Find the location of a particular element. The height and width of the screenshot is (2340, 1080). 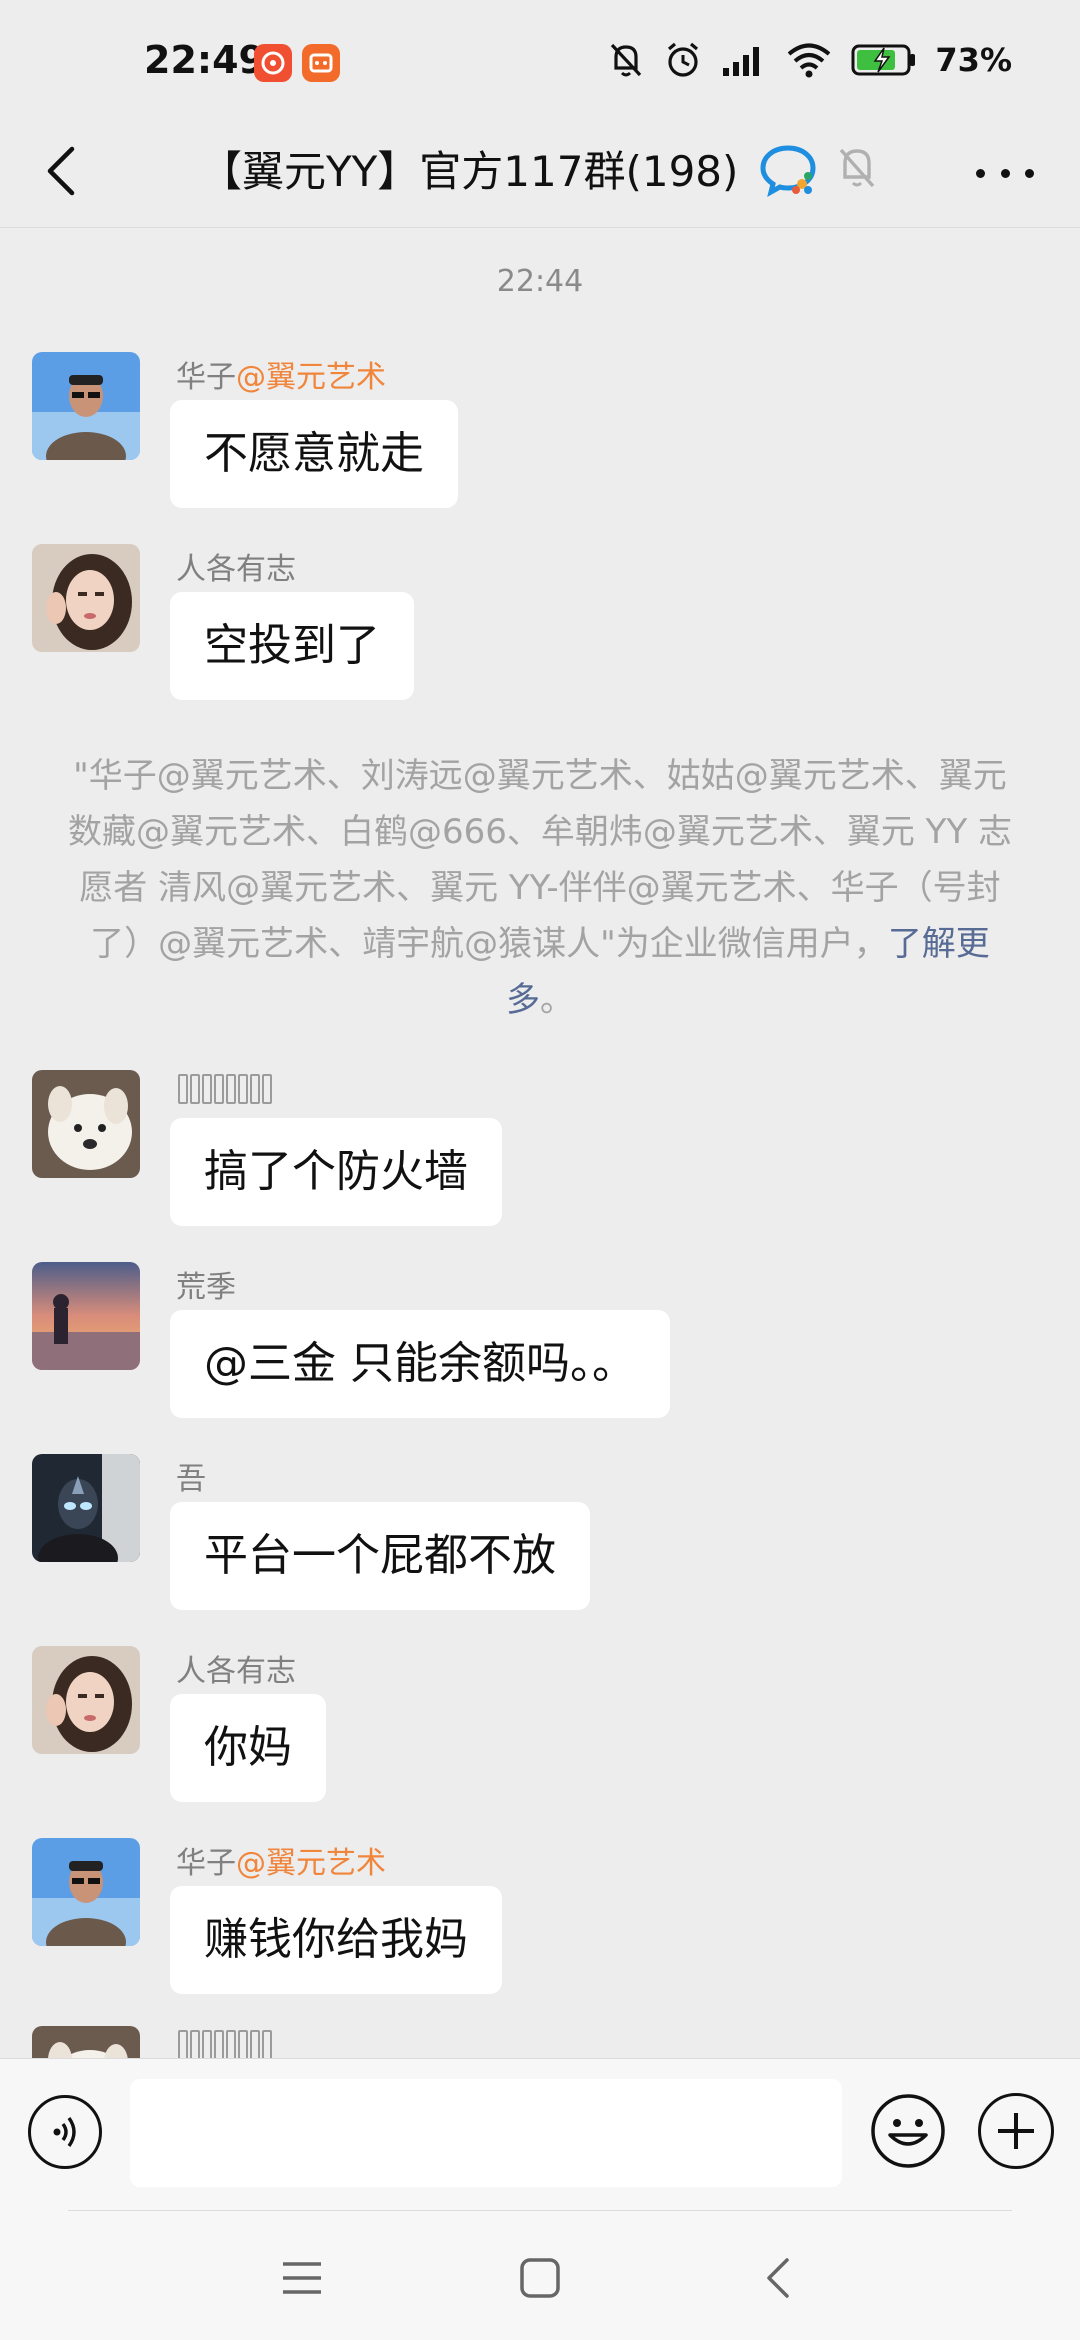

status-bar: 22:49 73% is located at coordinates (540, 60).